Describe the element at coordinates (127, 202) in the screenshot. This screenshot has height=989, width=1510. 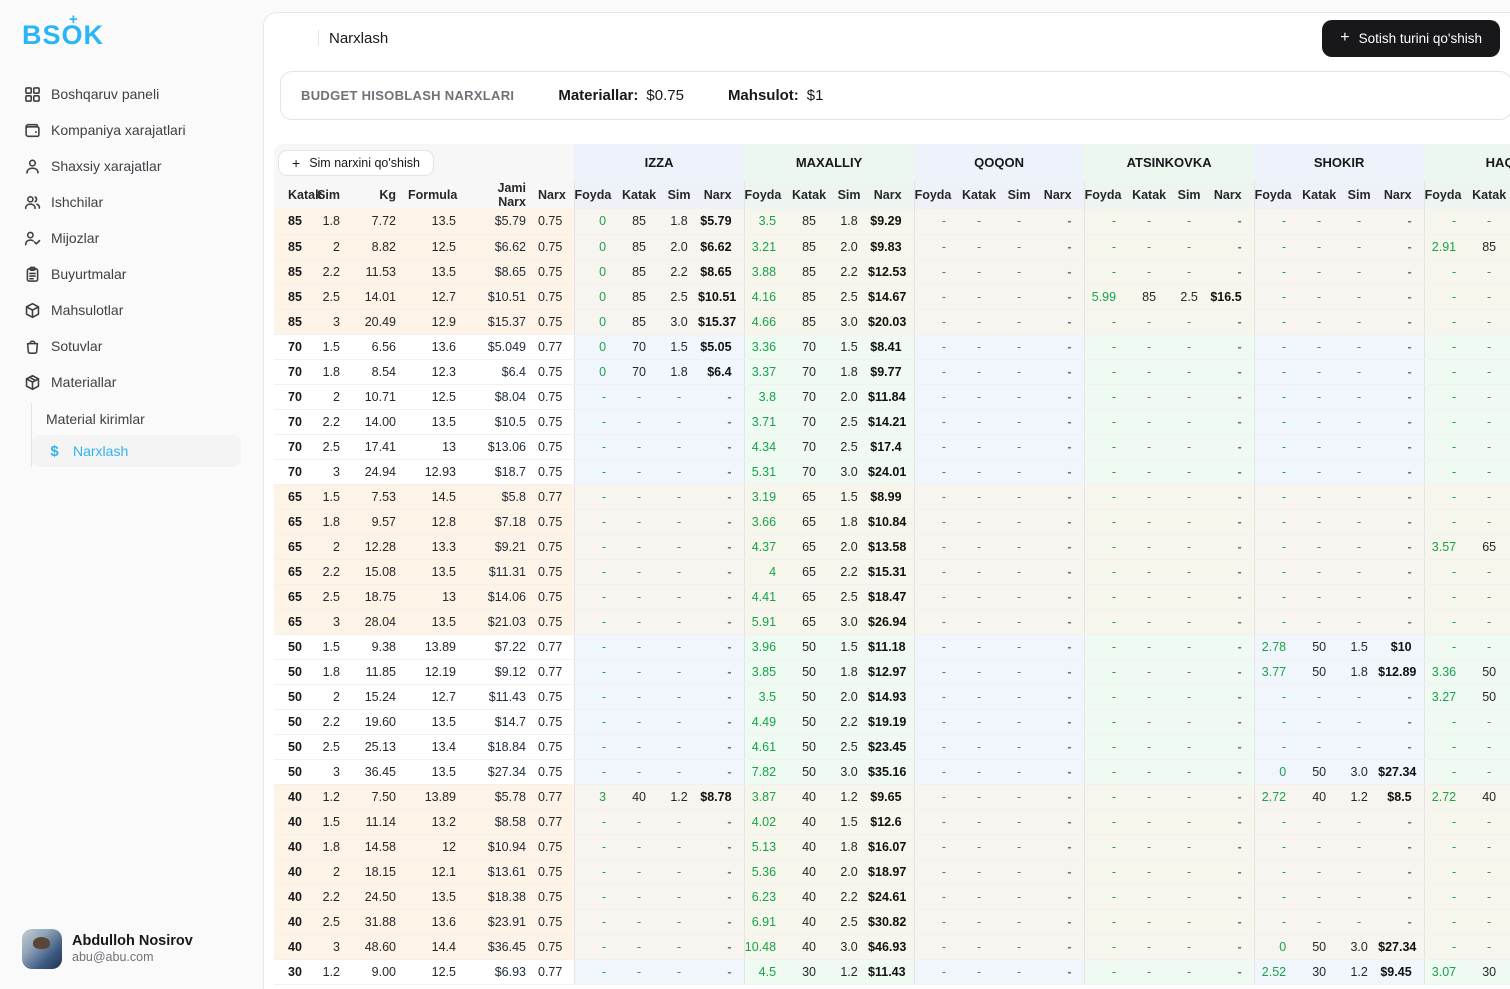
I see `sidebar-item-ishchilar: Ishchilar` at that location.